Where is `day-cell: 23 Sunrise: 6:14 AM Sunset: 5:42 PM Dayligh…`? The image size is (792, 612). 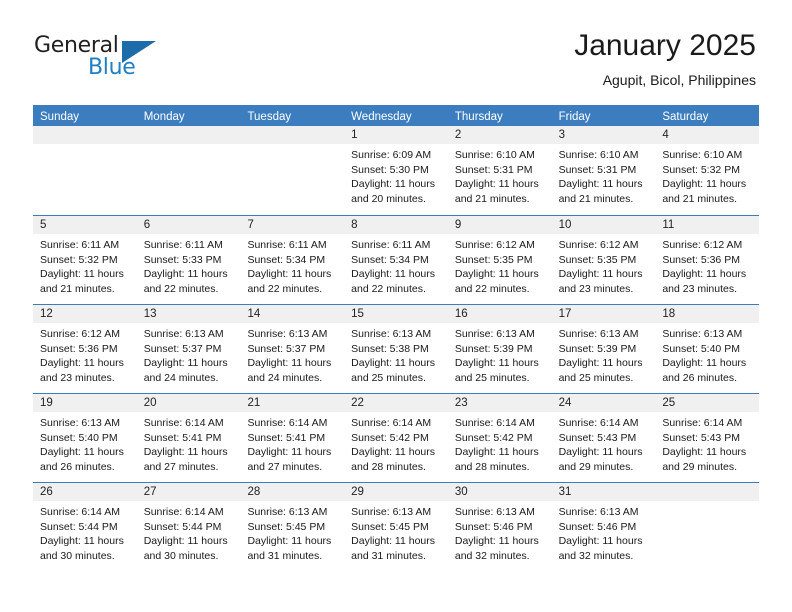
day-cell: 23 Sunrise: 6:14 AM Sunset: 5:42 PM Dayligh… is located at coordinates (499, 438).